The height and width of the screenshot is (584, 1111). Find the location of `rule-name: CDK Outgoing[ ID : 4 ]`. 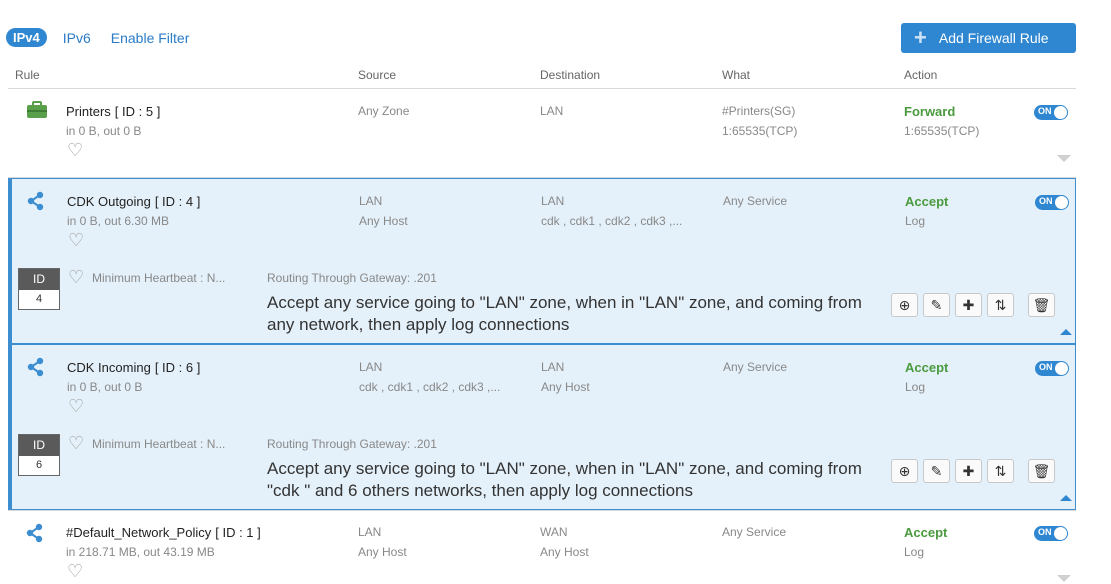

rule-name: CDK Outgoing[ ID : 4 ] is located at coordinates (133, 201).